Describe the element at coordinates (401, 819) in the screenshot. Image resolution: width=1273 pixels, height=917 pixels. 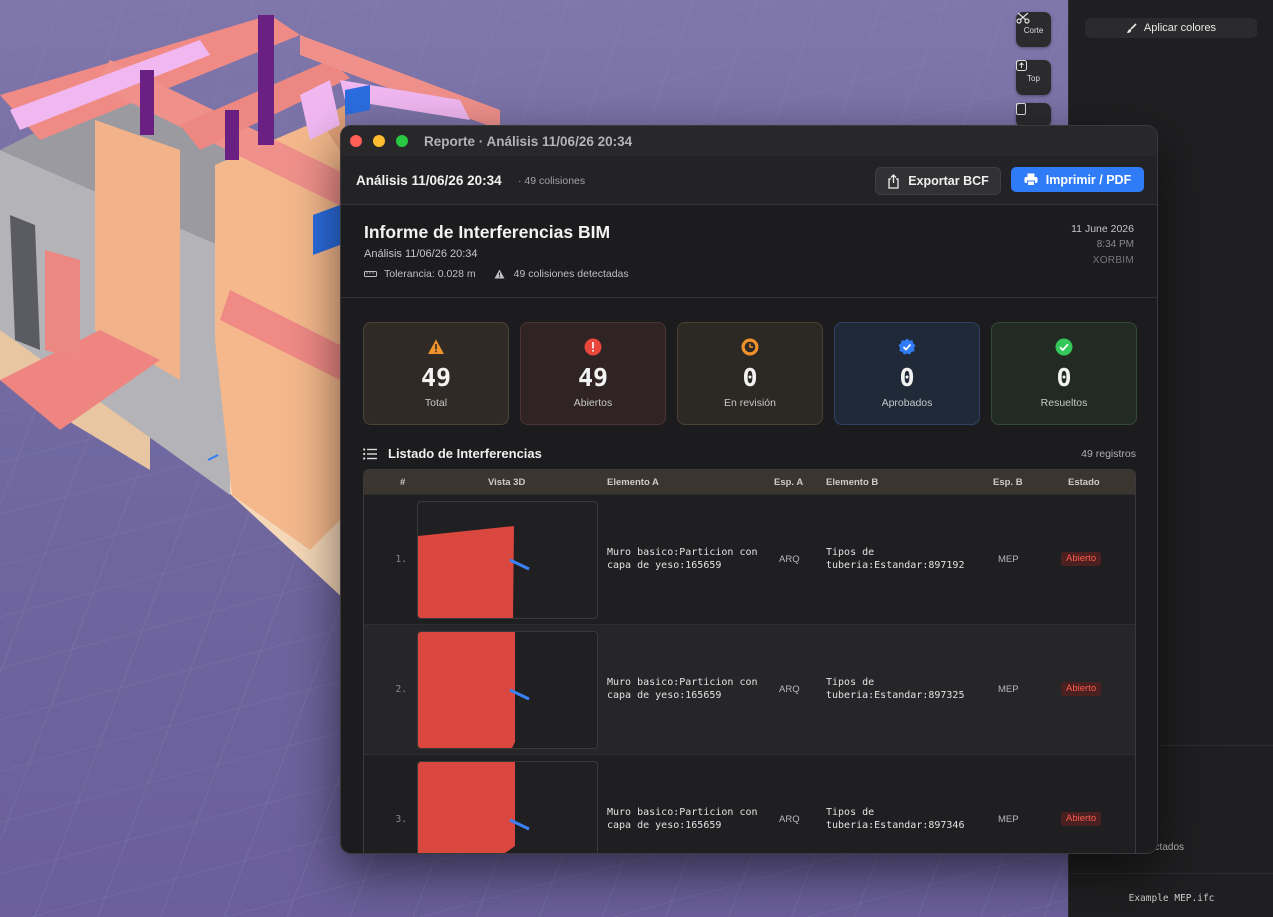
I see `row-index: 3.` at that location.